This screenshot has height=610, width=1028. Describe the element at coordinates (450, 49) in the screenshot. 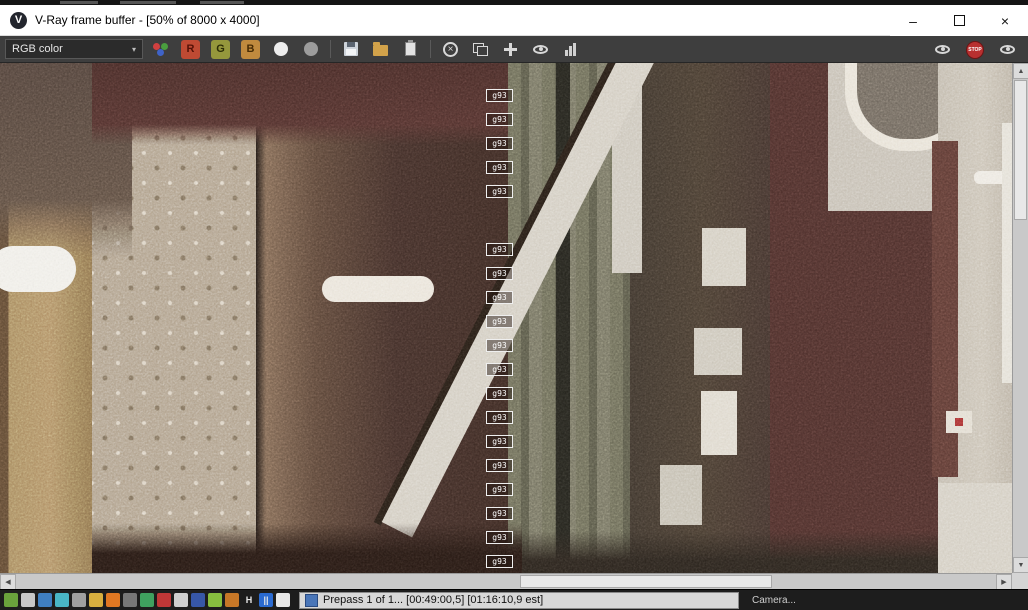

I see `clear-image-button: ×` at that location.